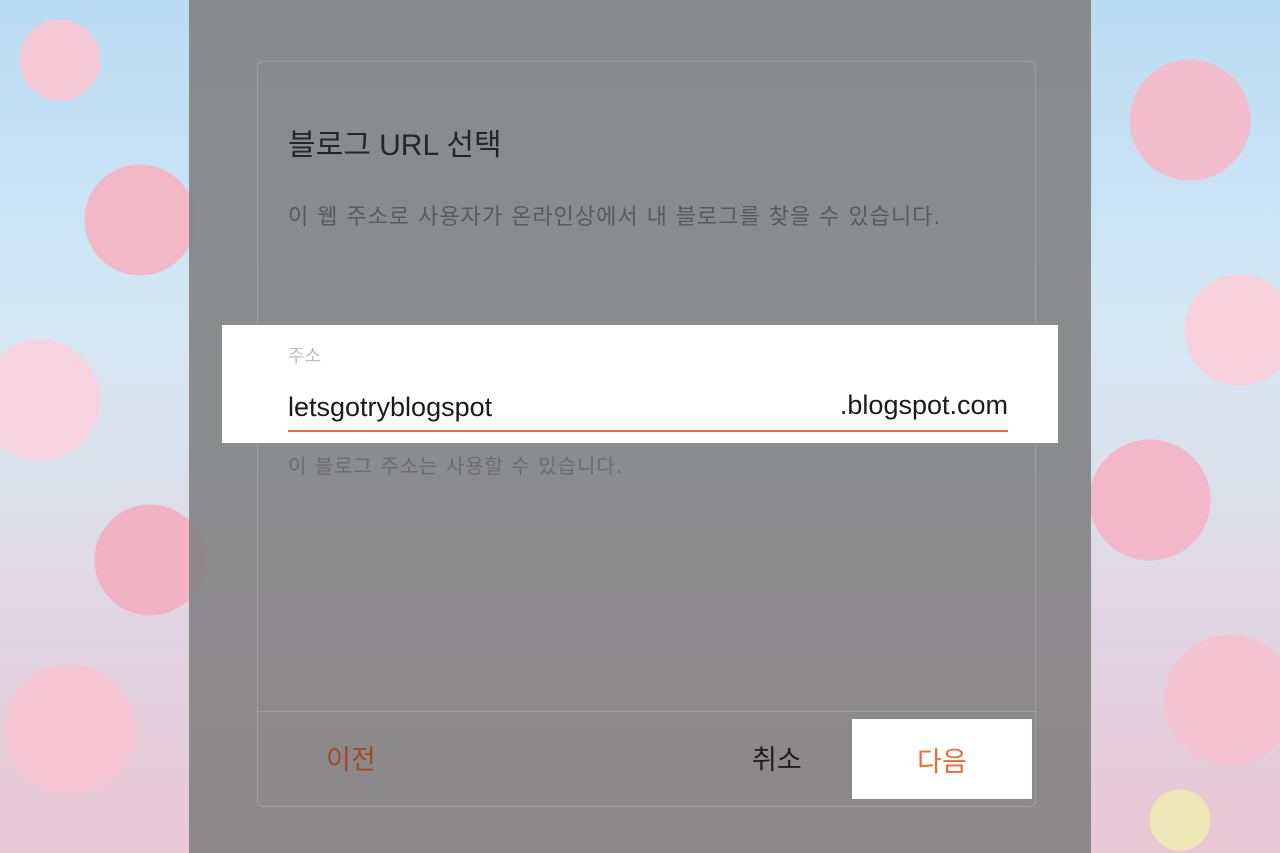 The height and width of the screenshot is (853, 1280). What do you see at coordinates (351, 757) in the screenshot?
I see `previous-button: 이전` at bounding box center [351, 757].